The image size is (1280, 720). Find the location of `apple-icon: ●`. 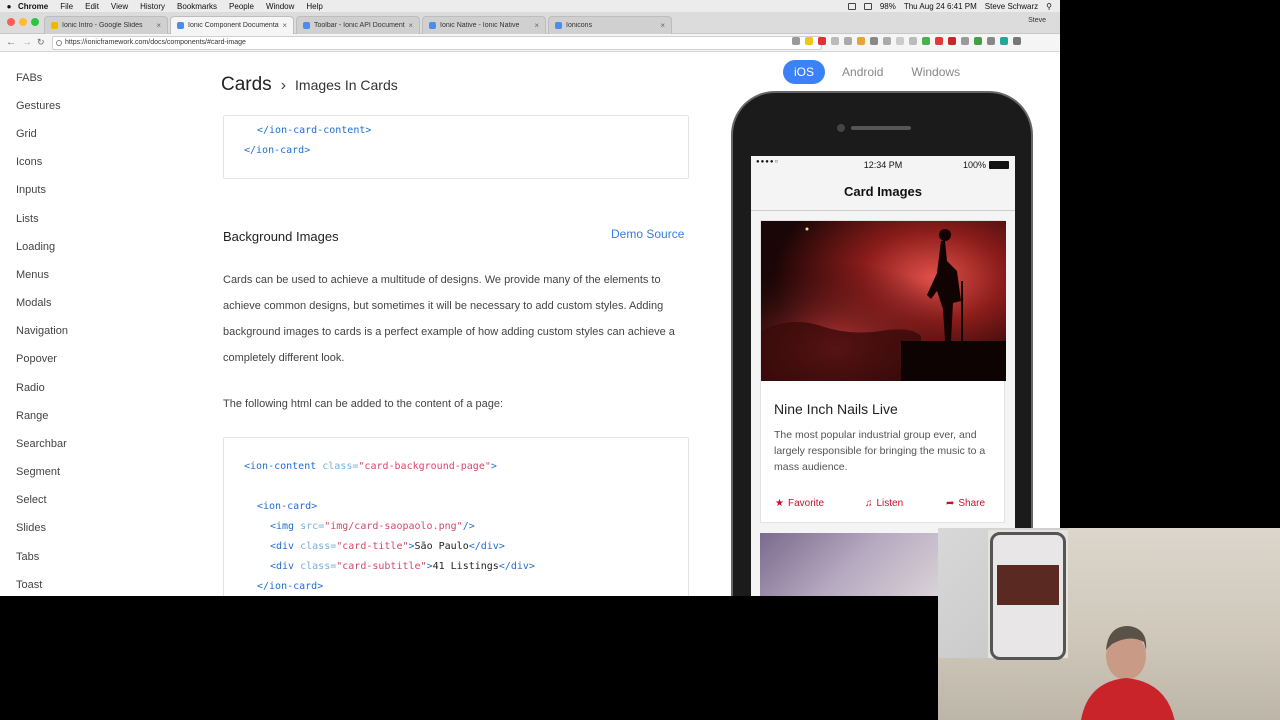

apple-icon: ● is located at coordinates (9, 6).